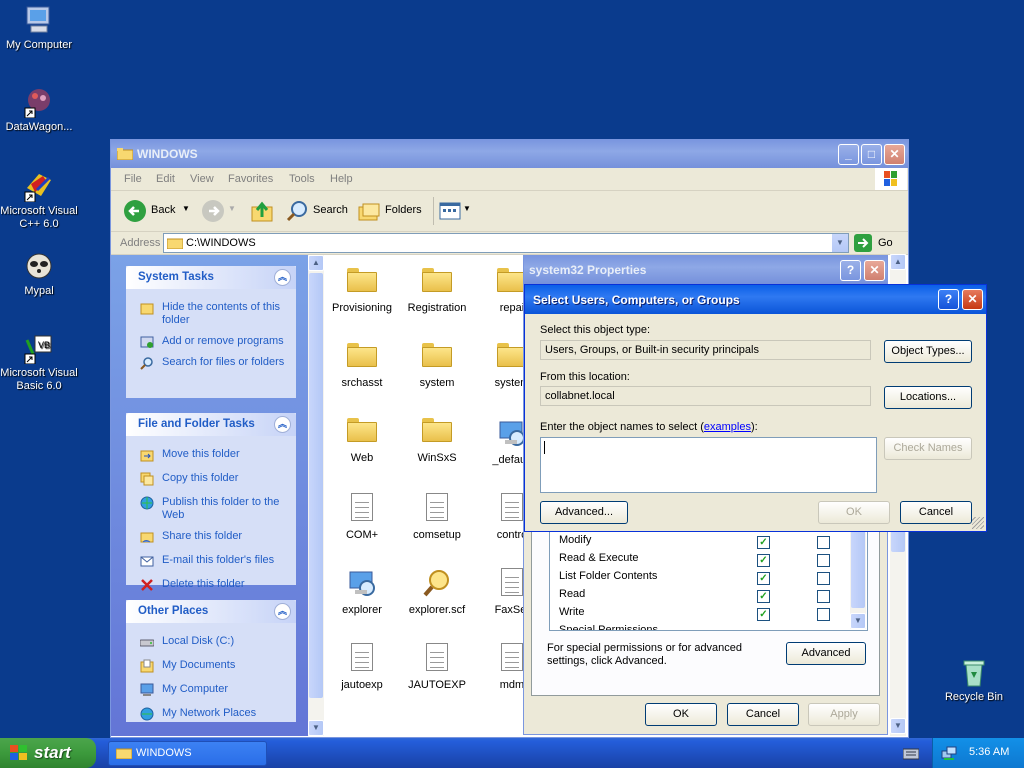 Image resolution: width=1024 pixels, height=768 pixels. I want to click on examples-link: examples, so click(727, 427).